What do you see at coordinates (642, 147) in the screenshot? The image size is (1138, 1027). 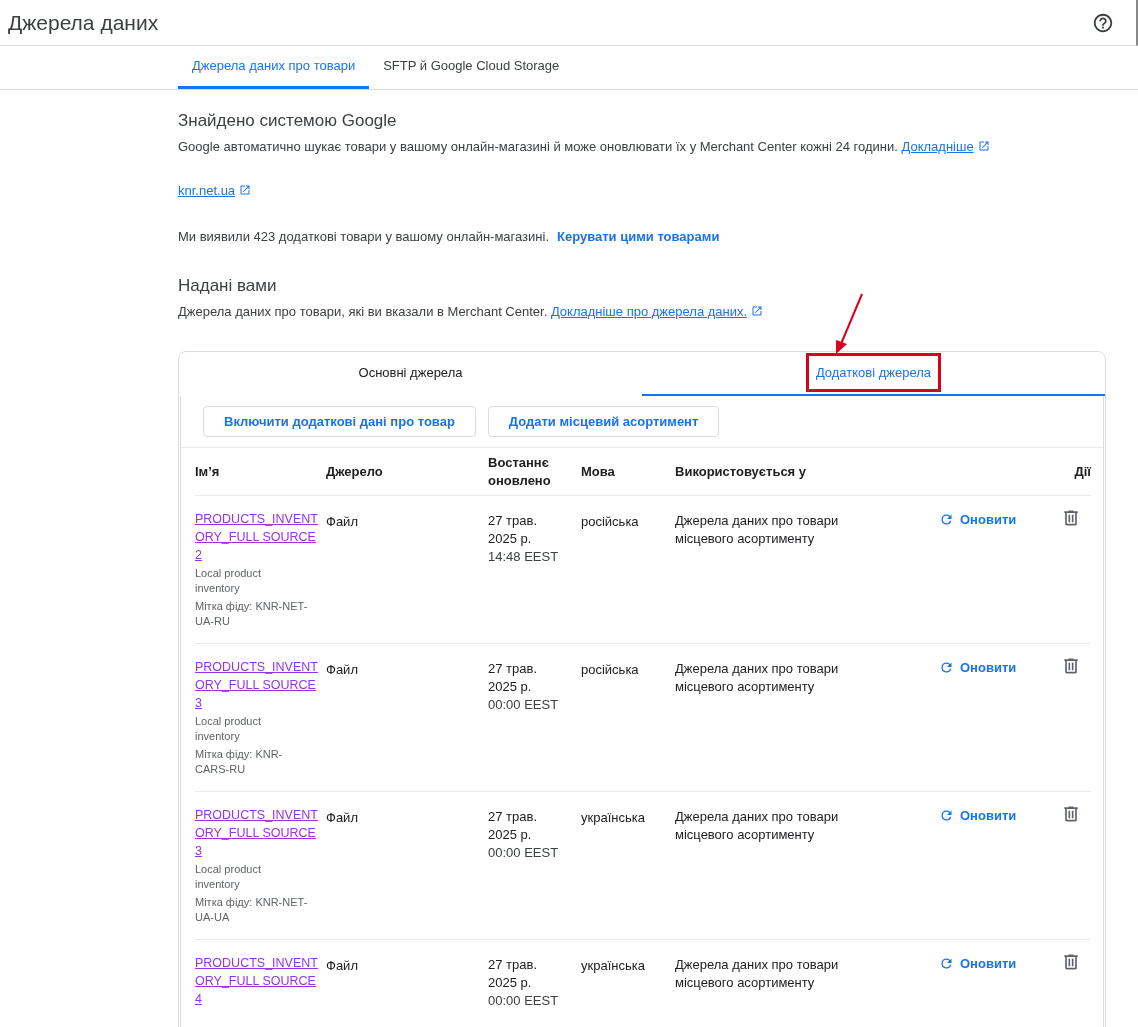 I see `section-description: Google автоматично шукає товари у вашому онлайн-магазині й може оновлювати їх у Merchant Center кожні 24 години. Докладніше` at bounding box center [642, 147].